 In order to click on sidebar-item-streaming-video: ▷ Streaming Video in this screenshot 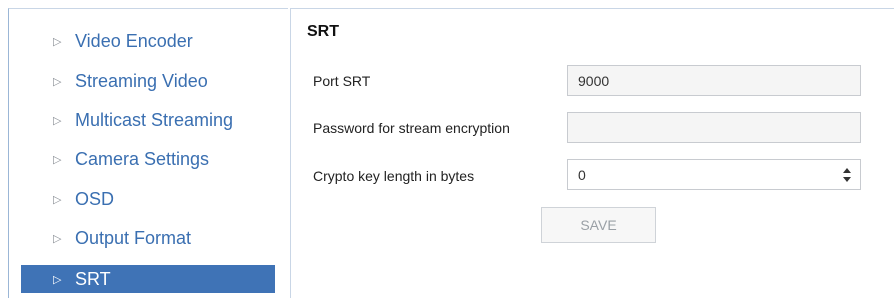, I will do `click(148, 81)`.